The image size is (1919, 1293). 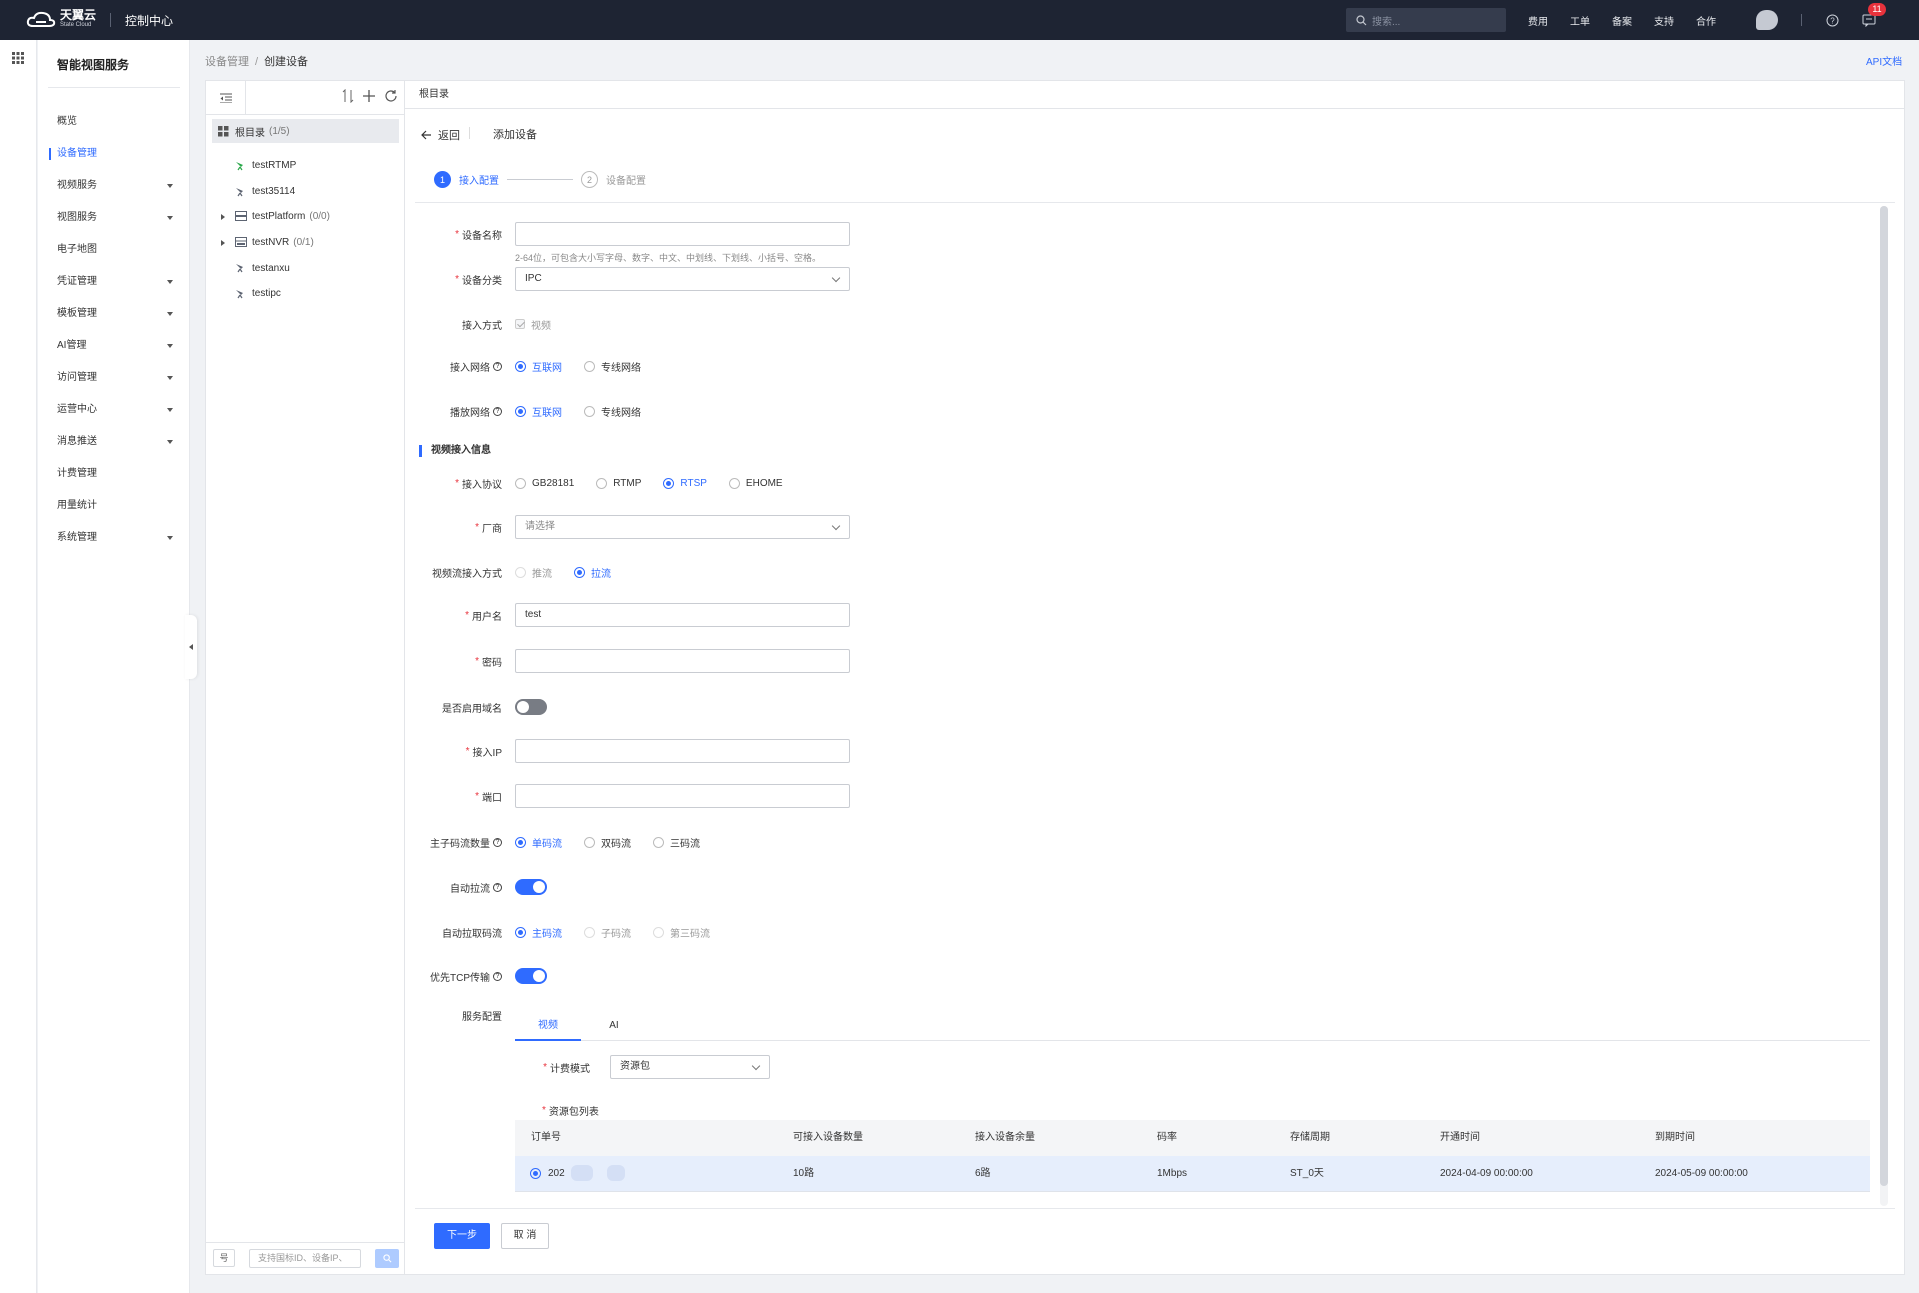 I want to click on vendor-select: 请选择, so click(x=682, y=527).